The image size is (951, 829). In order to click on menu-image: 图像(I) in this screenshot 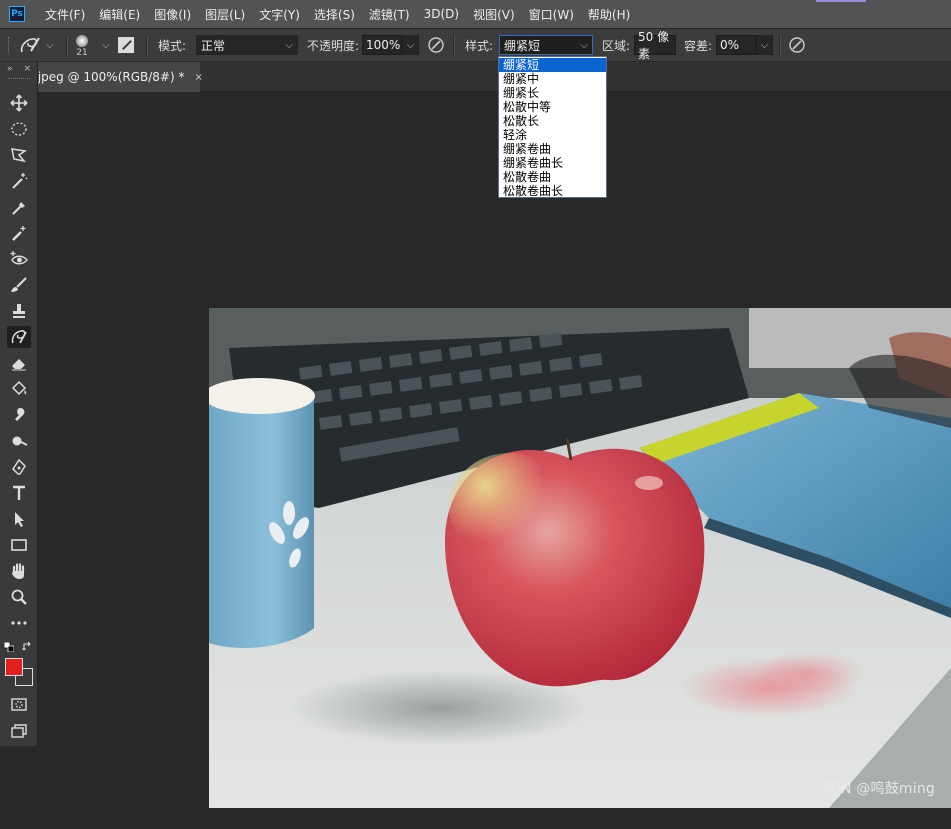, I will do `click(172, 14)`.